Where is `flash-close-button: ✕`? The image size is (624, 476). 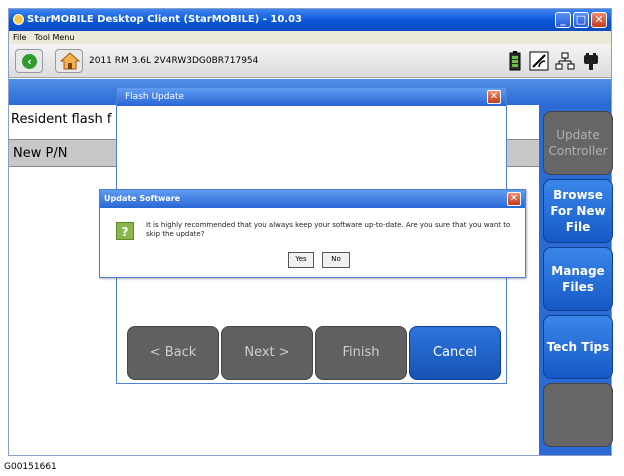 flash-close-button: ✕ is located at coordinates (494, 97).